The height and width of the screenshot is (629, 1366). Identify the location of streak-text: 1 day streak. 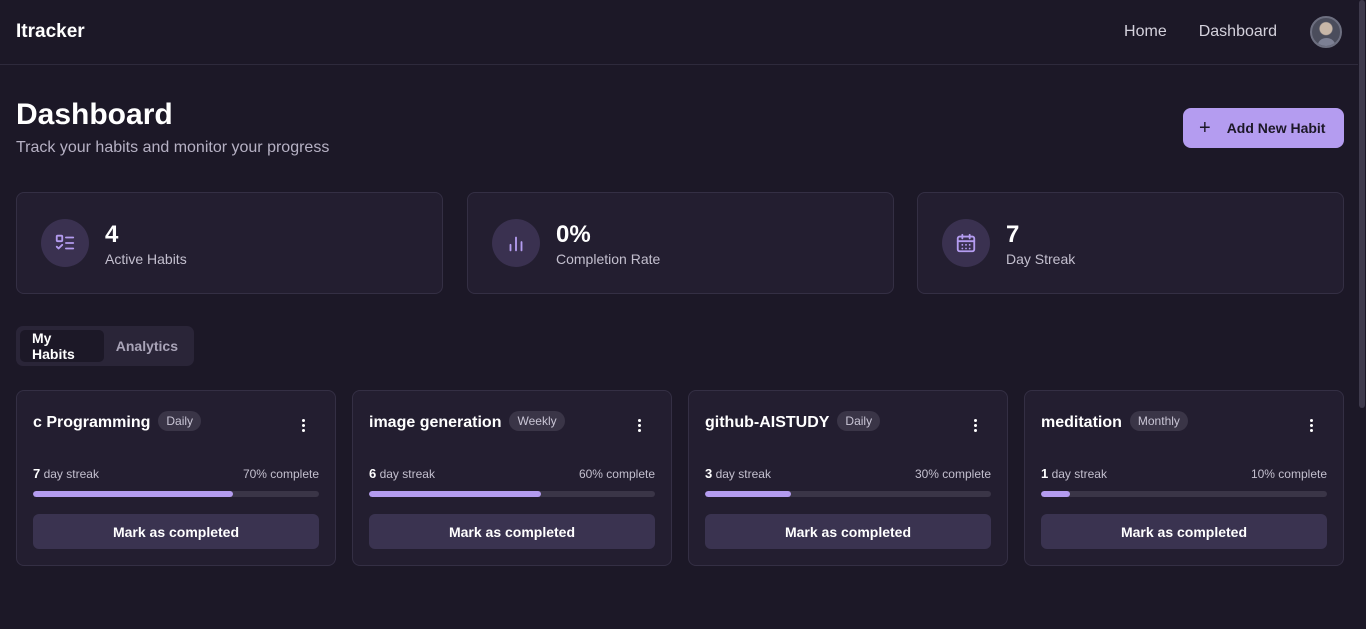
(1074, 473).